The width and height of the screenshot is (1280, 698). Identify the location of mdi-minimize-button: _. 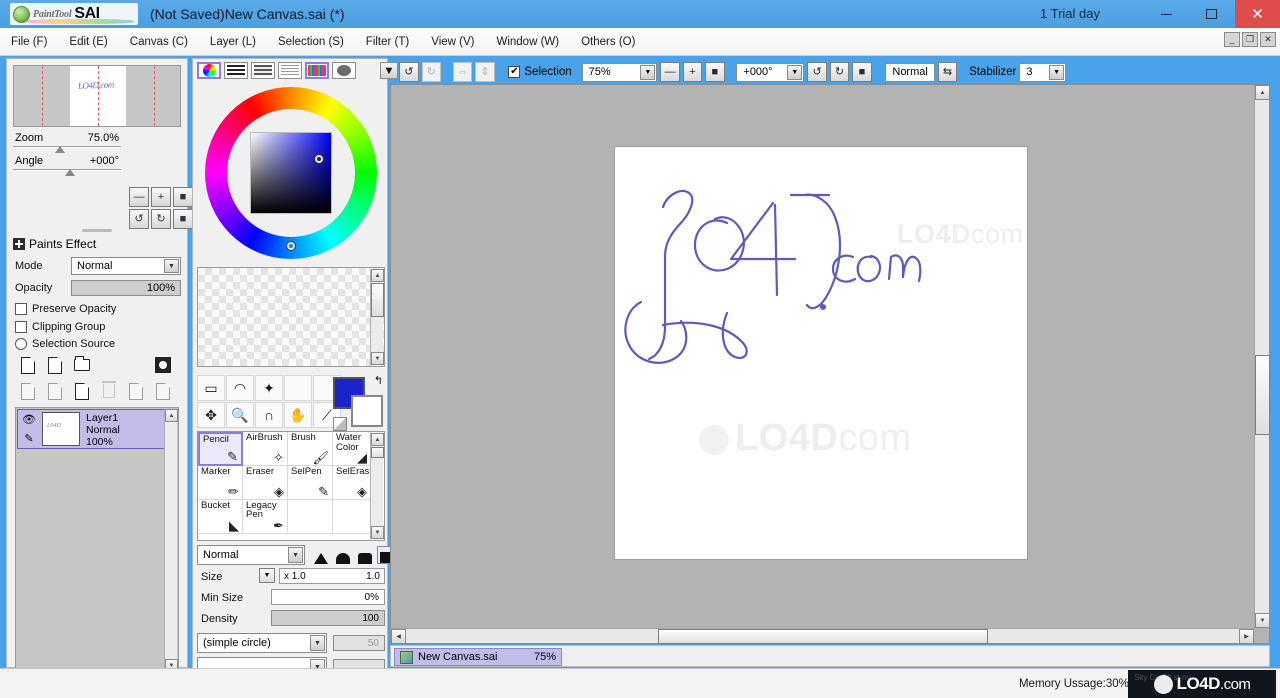
(1232, 39).